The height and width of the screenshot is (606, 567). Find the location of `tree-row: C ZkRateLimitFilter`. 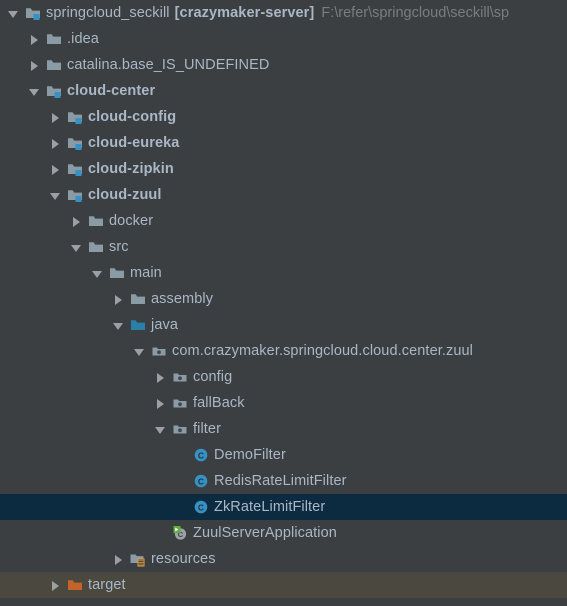

tree-row: C ZkRateLimitFilter is located at coordinates (283, 507).